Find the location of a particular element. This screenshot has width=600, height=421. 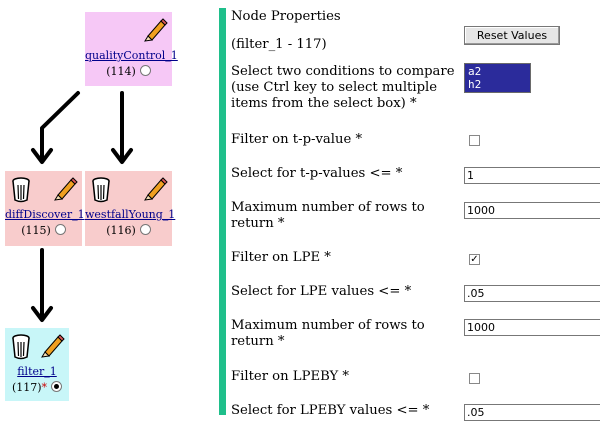

select-option: h2 is located at coordinates (497, 84).